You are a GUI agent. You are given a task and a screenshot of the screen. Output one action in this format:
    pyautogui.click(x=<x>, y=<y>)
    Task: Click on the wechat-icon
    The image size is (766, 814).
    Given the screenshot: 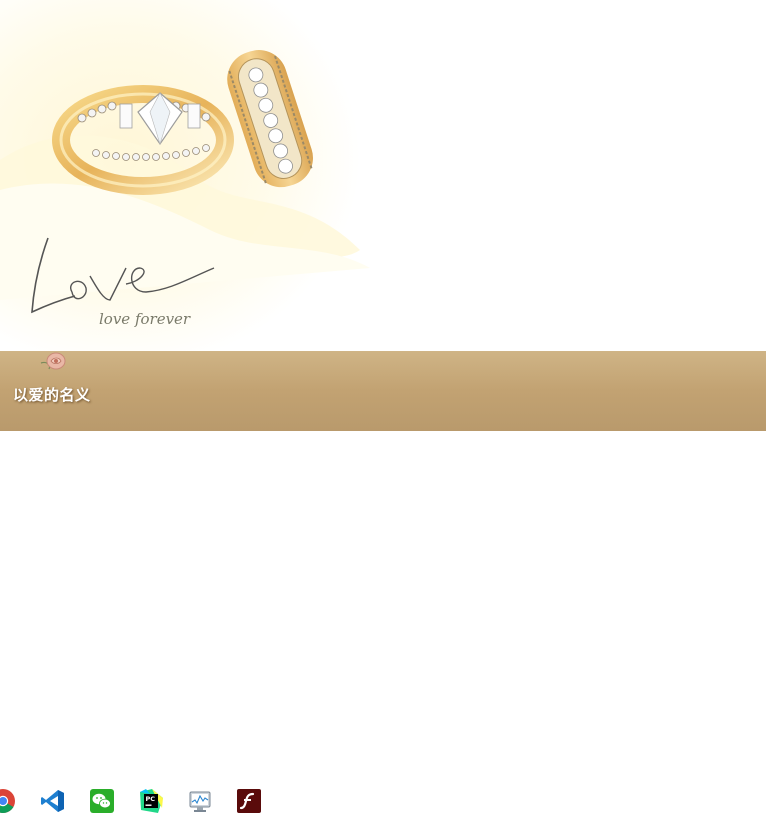 What is the action you would take?
    pyautogui.click(x=102, y=801)
    